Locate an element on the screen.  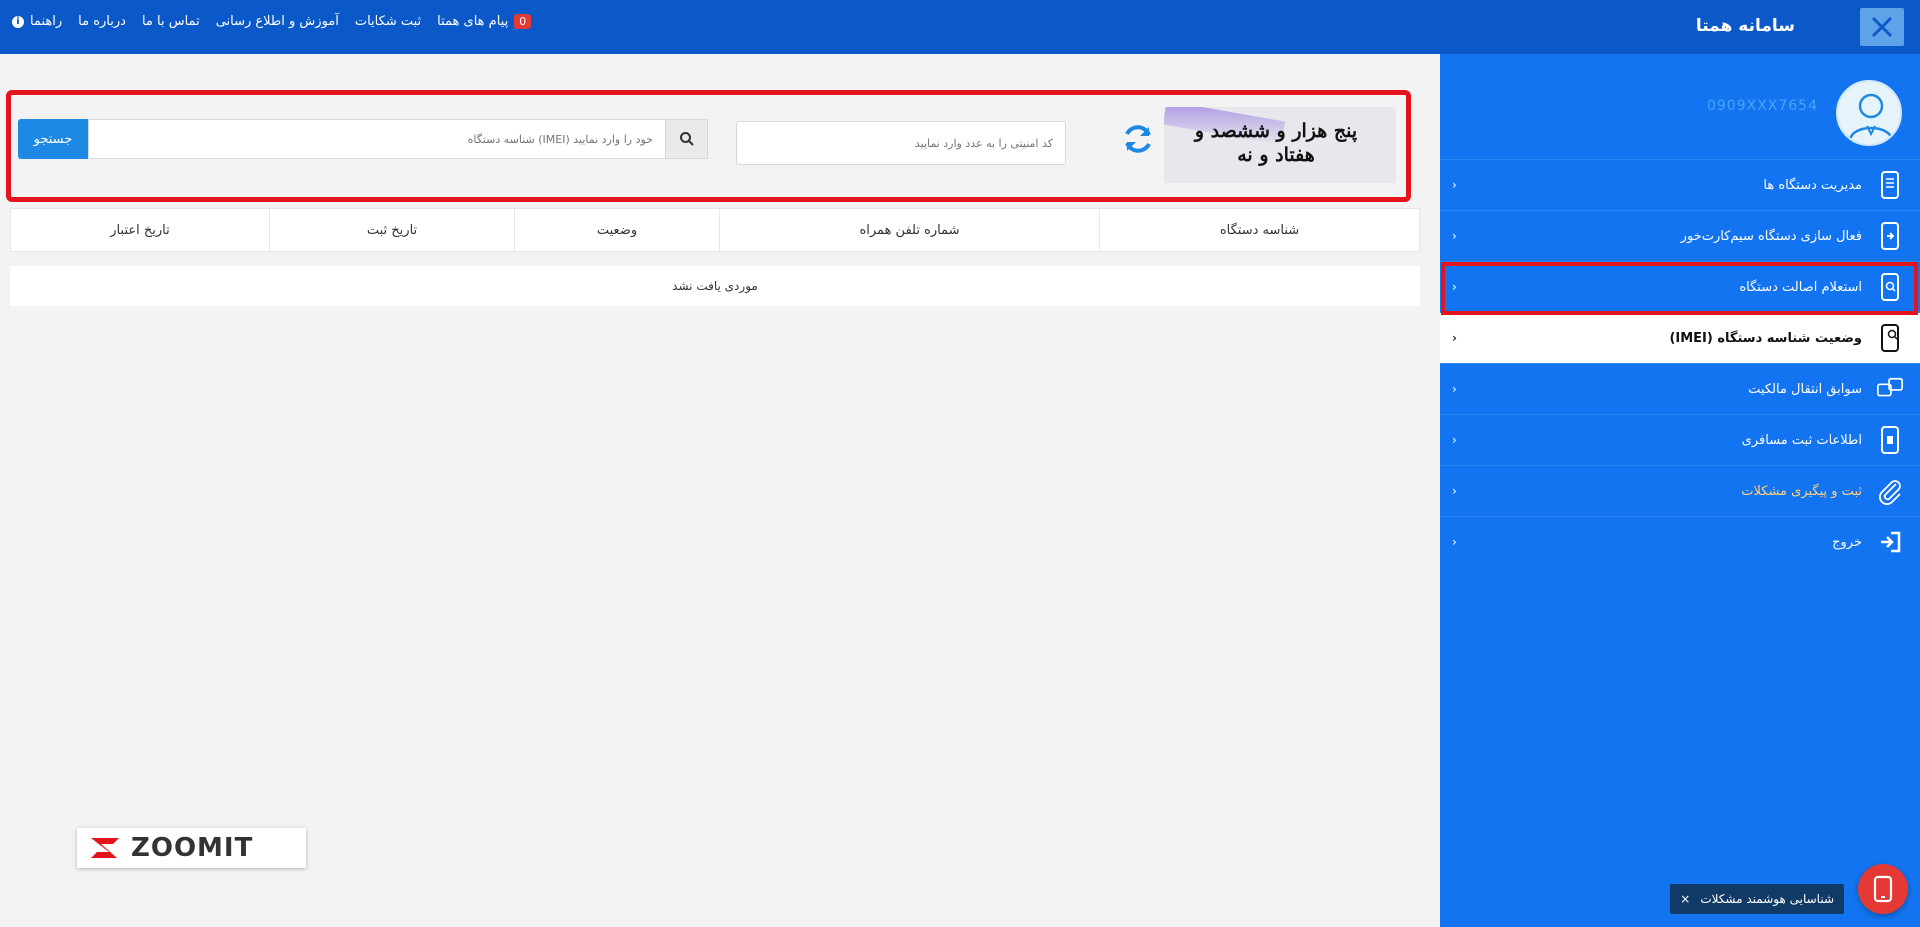
nav-education-label: آموزش و اطلاع رسانی is located at coordinates (277, 21).